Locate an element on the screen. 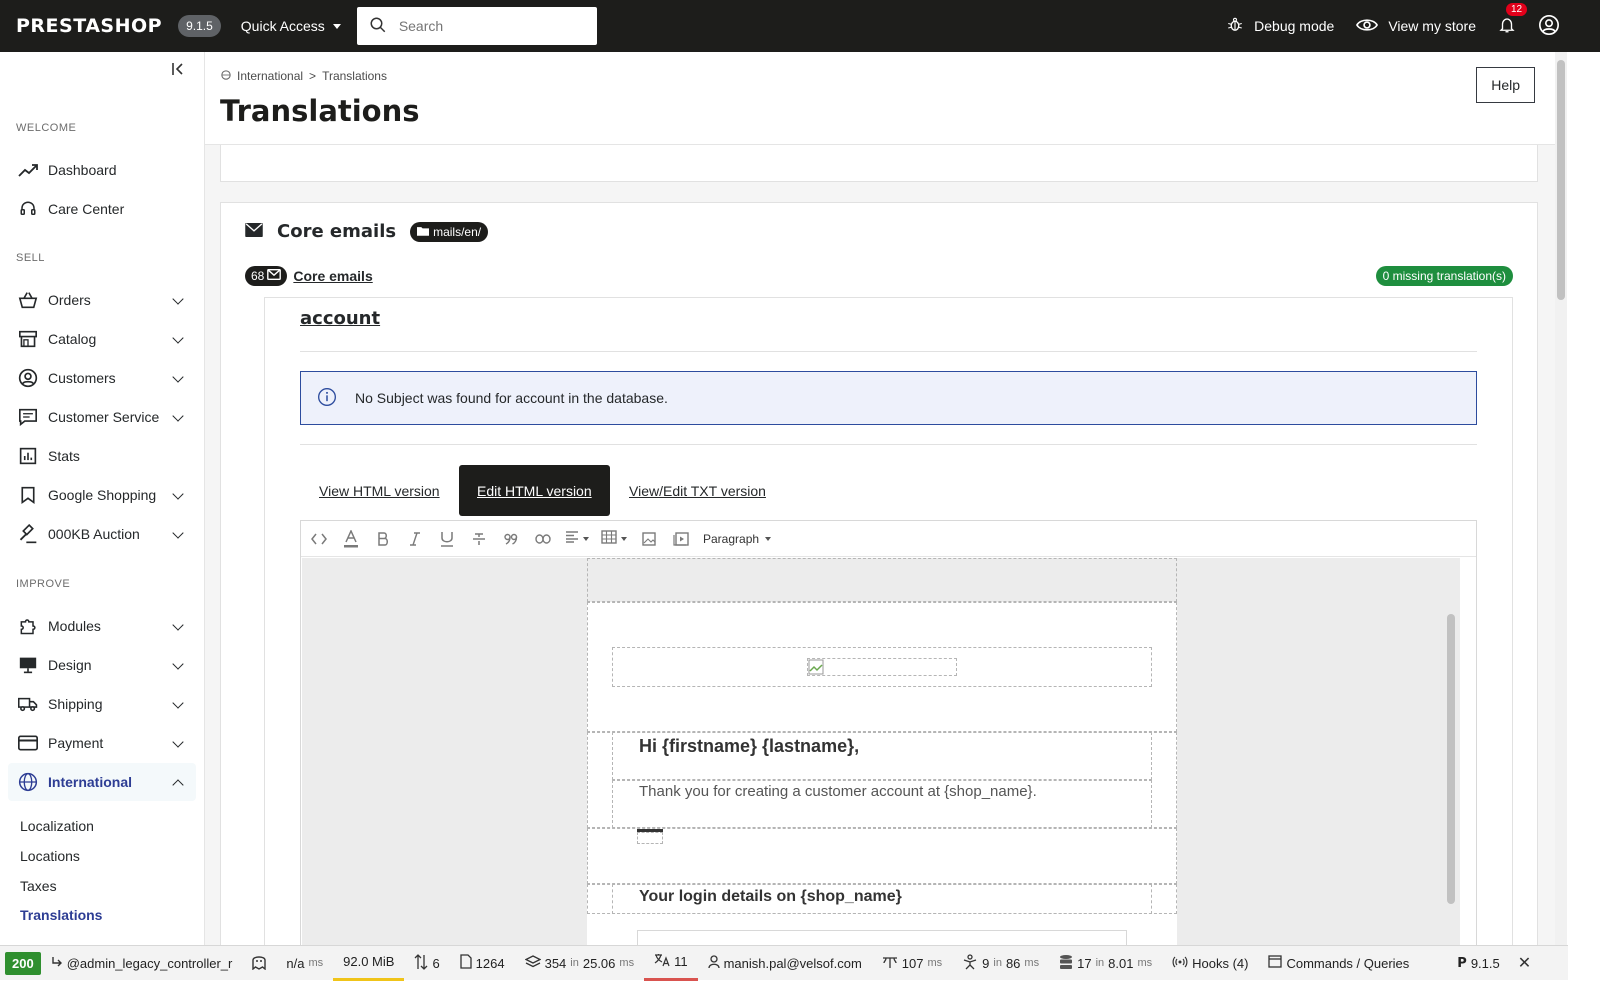 Image resolution: width=1600 pixels, height=1000 pixels. sidebar-subitem-localization: Localization is located at coordinates (57, 826).